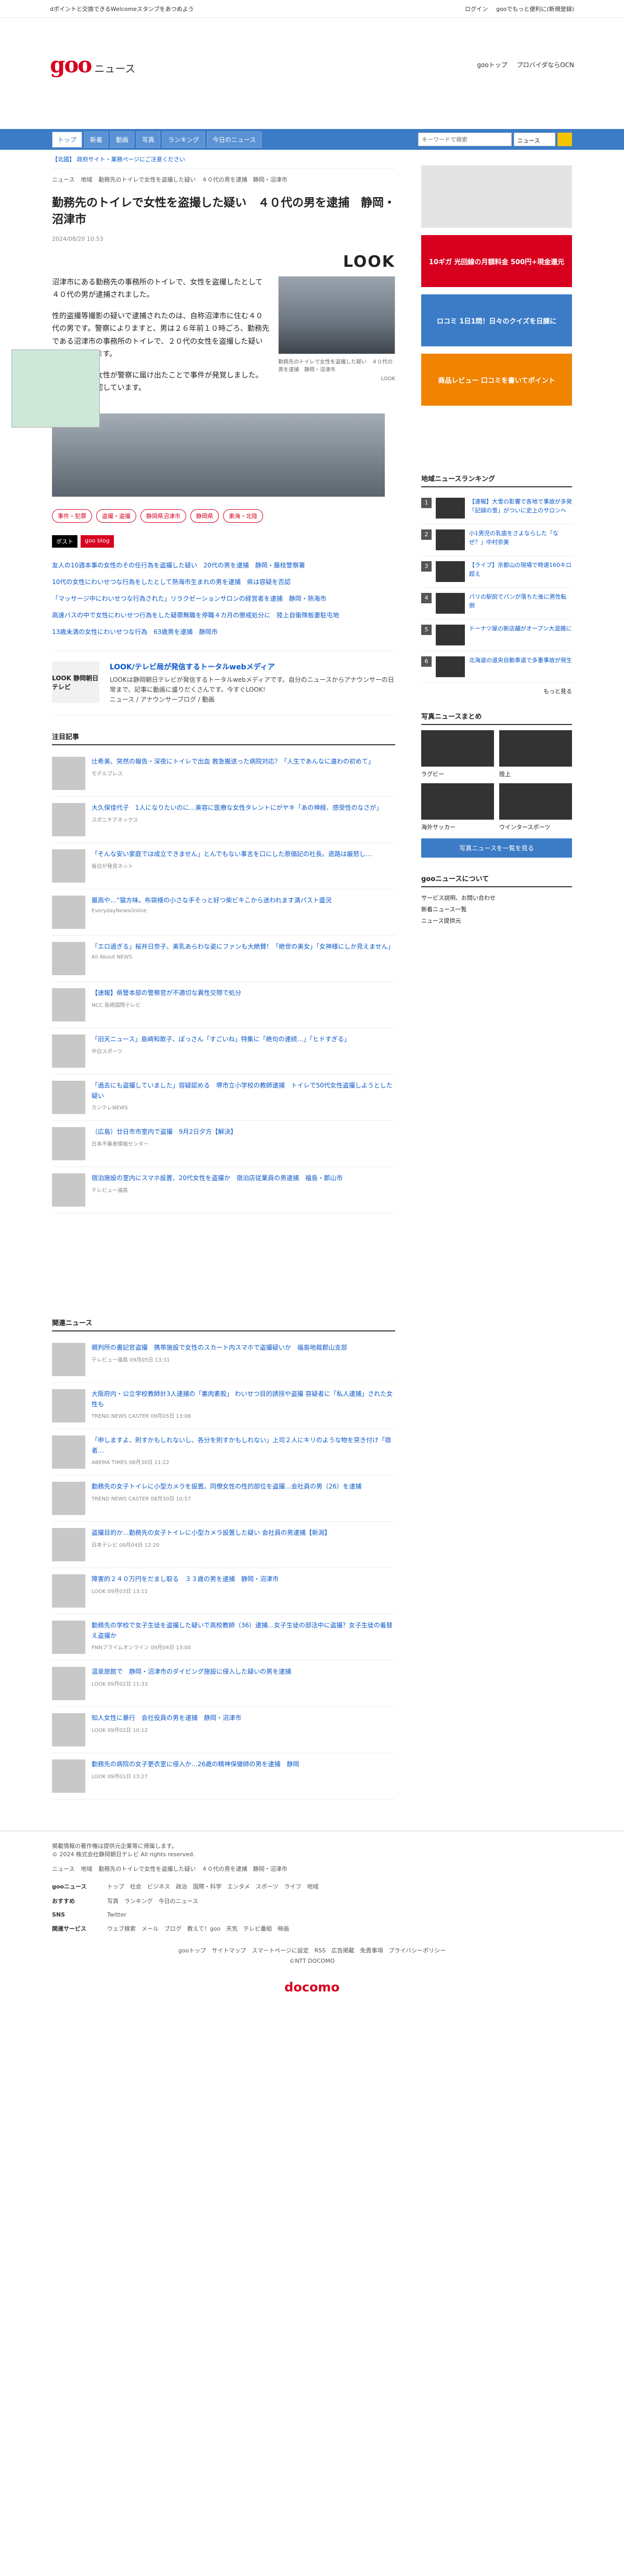  What do you see at coordinates (97, 541) in the screenshot?
I see `goo-blog-button: goo blog` at bounding box center [97, 541].